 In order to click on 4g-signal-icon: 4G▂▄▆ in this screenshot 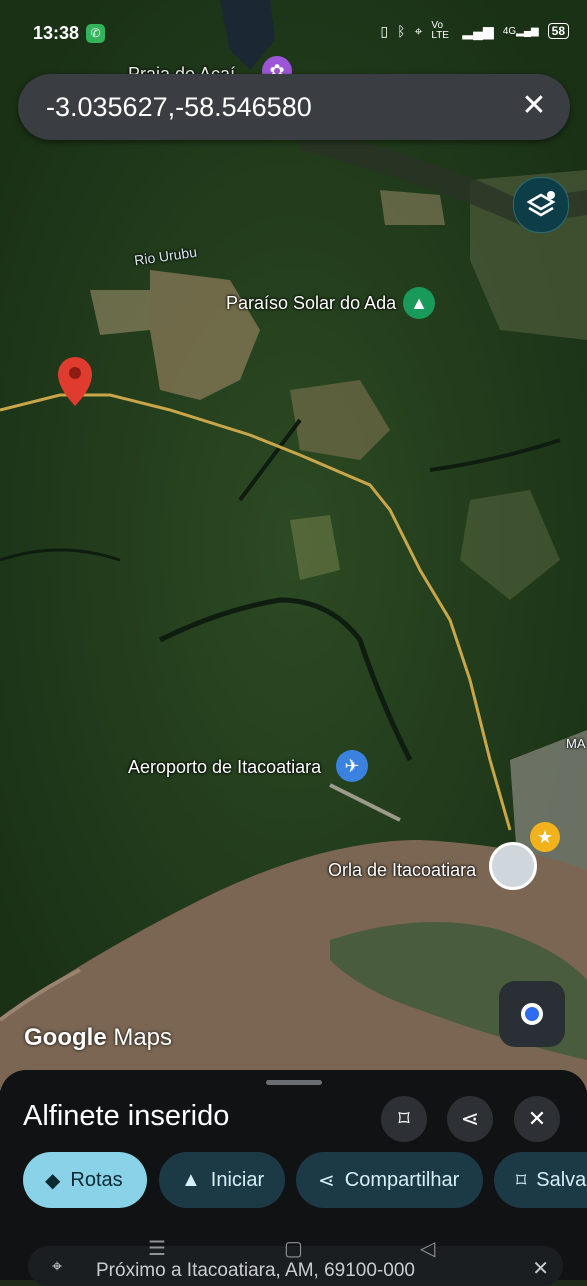, I will do `click(520, 31)`.